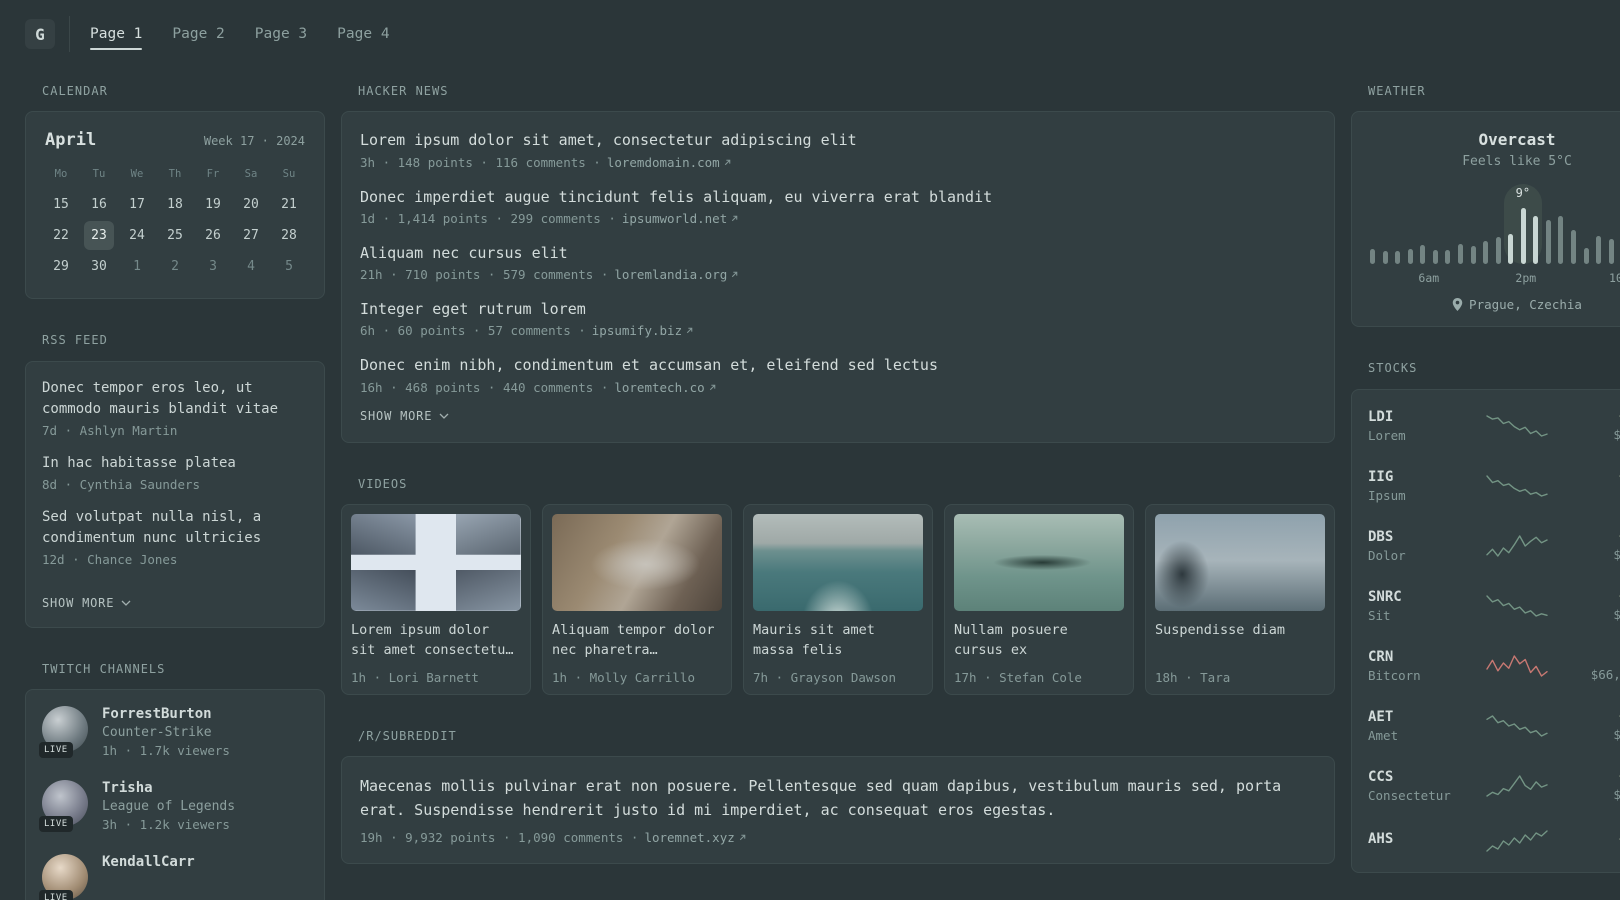 The width and height of the screenshot is (1620, 900). What do you see at coordinates (289, 235) in the screenshot?
I see `calendar-date: 28` at bounding box center [289, 235].